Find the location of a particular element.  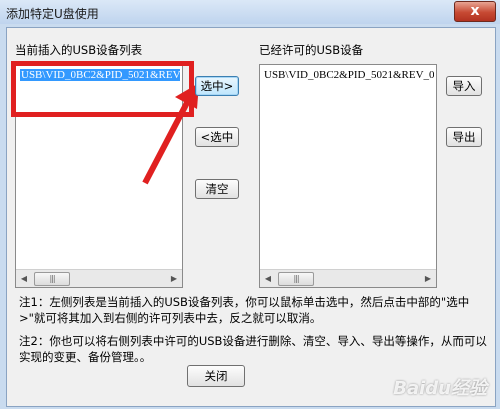

select-button: 选中> is located at coordinates (217, 86).